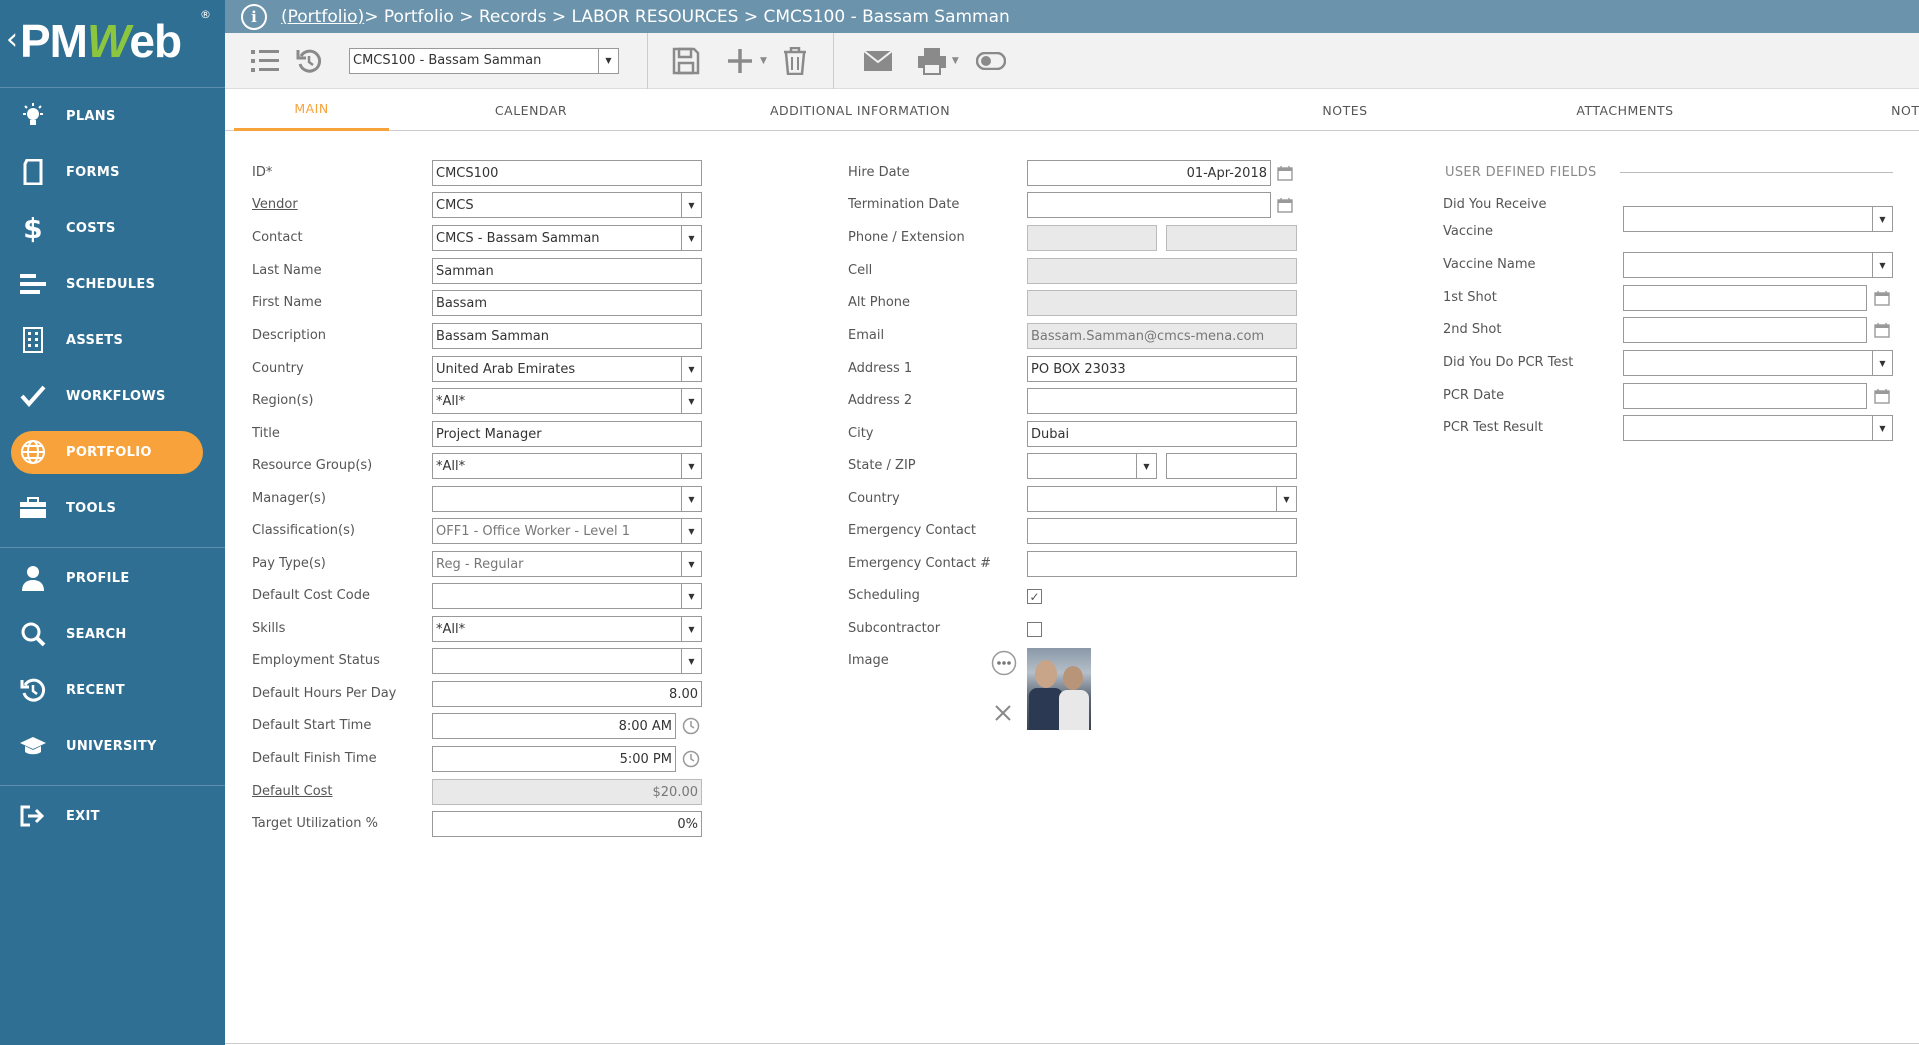 This screenshot has width=1919, height=1045. What do you see at coordinates (1625, 110) in the screenshot?
I see `tab-attachments: ATTACHMENTS` at bounding box center [1625, 110].